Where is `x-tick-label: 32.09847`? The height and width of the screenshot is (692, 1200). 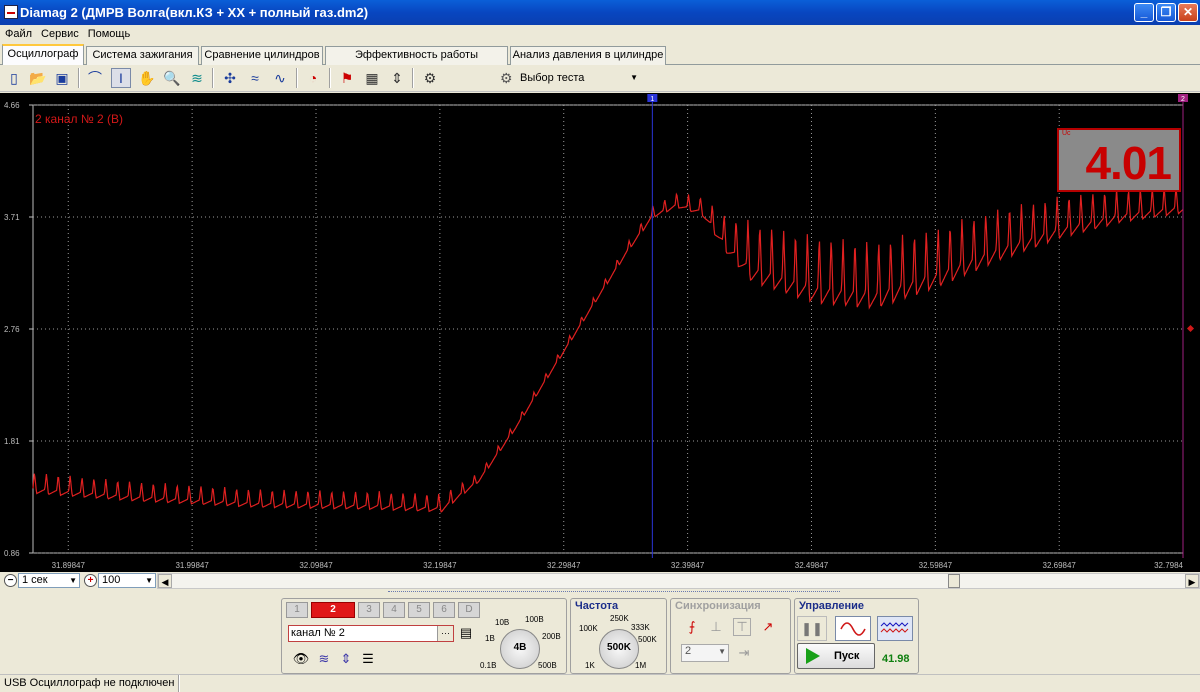 x-tick-label: 32.09847 is located at coordinates (316, 565).